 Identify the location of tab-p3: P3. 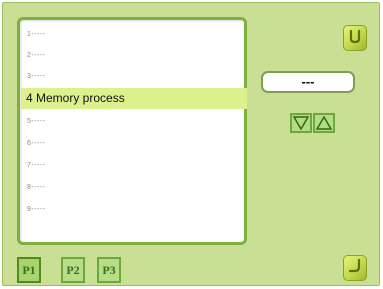
(109, 270).